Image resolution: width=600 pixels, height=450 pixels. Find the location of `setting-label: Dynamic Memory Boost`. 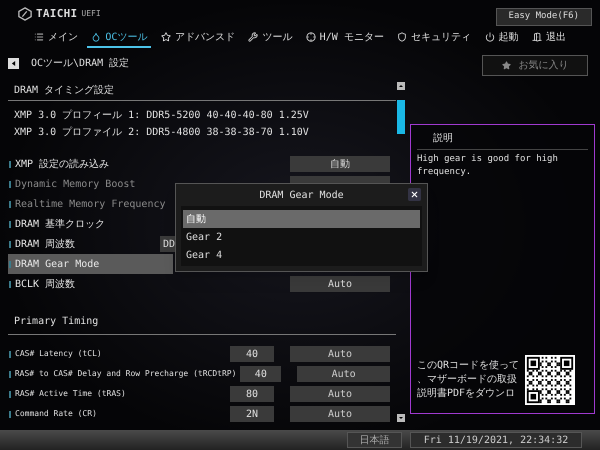

setting-label: Dynamic Memory Boost is located at coordinates (75, 185).